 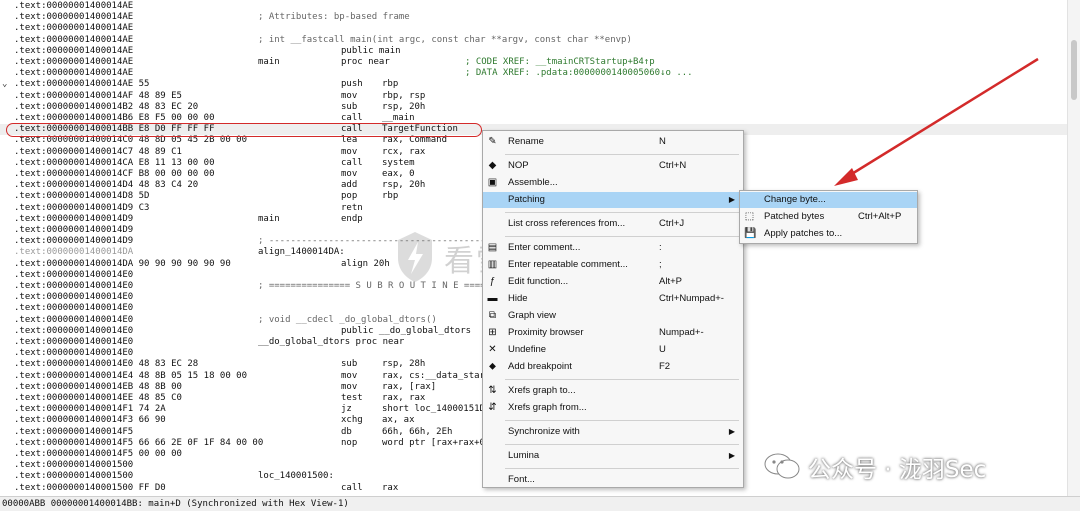 What do you see at coordinates (660, 264) in the screenshot?
I see `menu-item-shortcut: ;` at bounding box center [660, 264].